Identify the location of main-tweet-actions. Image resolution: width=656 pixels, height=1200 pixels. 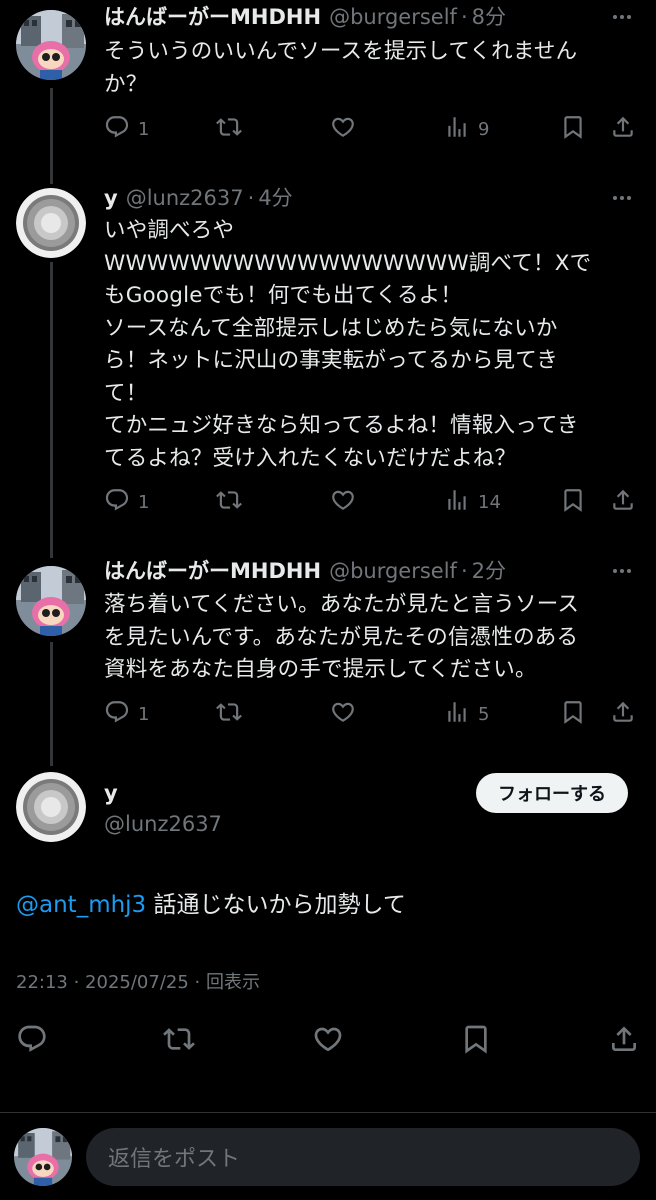
(328, 1041).